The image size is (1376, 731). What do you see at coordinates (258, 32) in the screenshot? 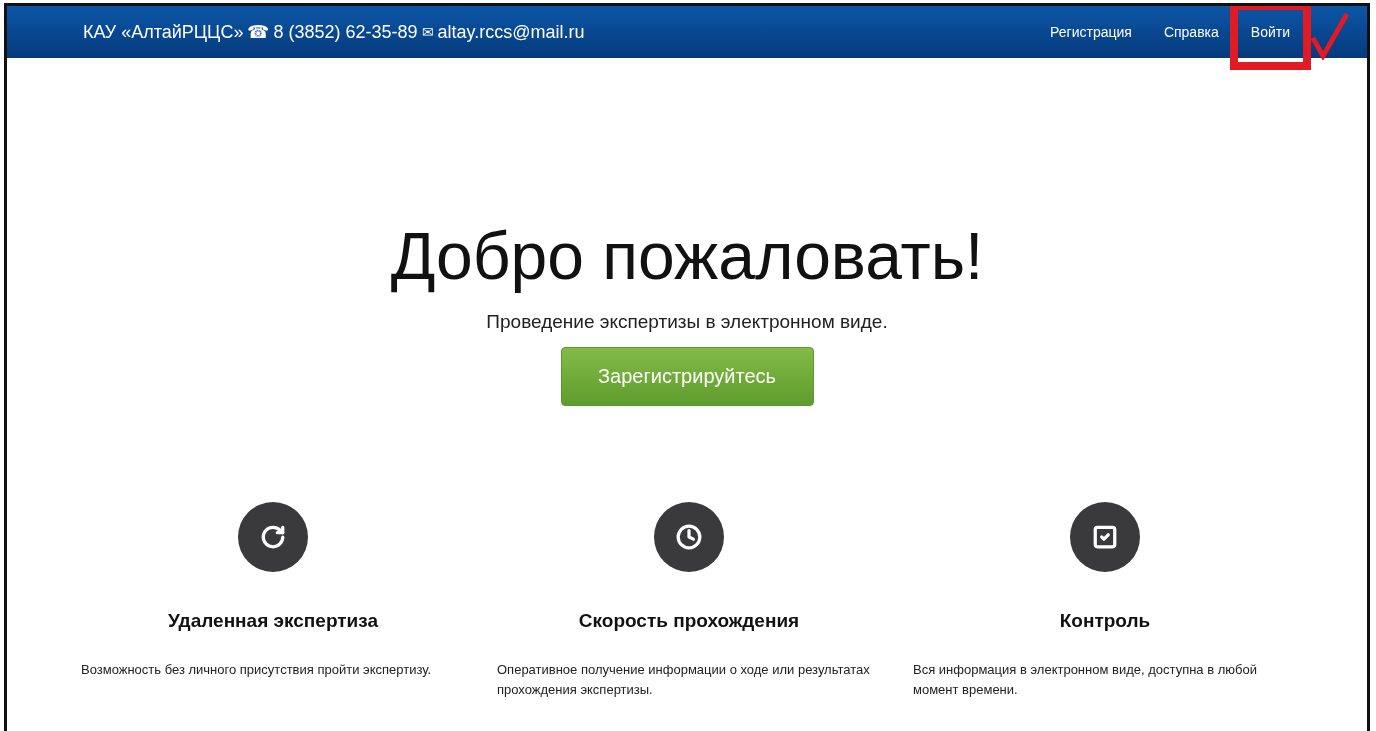
I see `phone-icon: ☎` at bounding box center [258, 32].